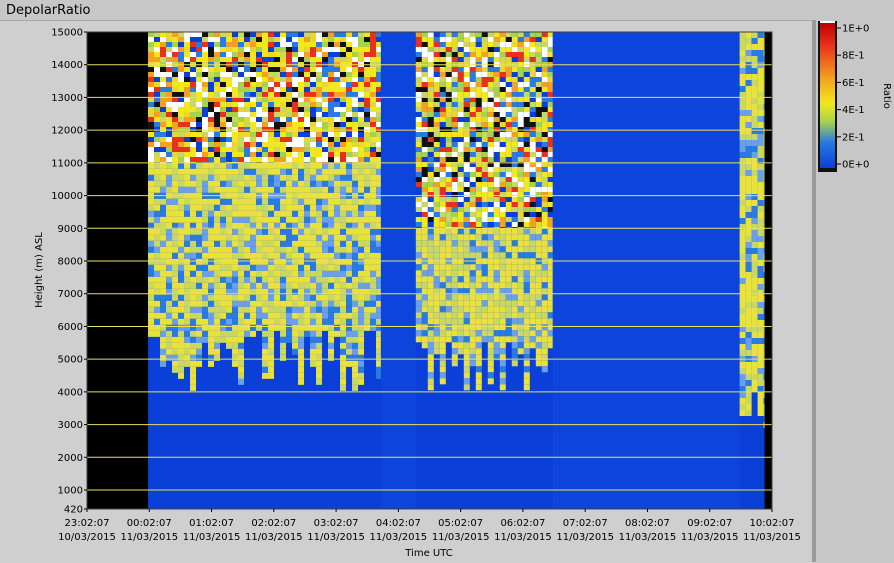 This screenshot has height=563, width=894. What do you see at coordinates (67, 65) in the screenshot?
I see `y-tick-label: 14000` at bounding box center [67, 65].